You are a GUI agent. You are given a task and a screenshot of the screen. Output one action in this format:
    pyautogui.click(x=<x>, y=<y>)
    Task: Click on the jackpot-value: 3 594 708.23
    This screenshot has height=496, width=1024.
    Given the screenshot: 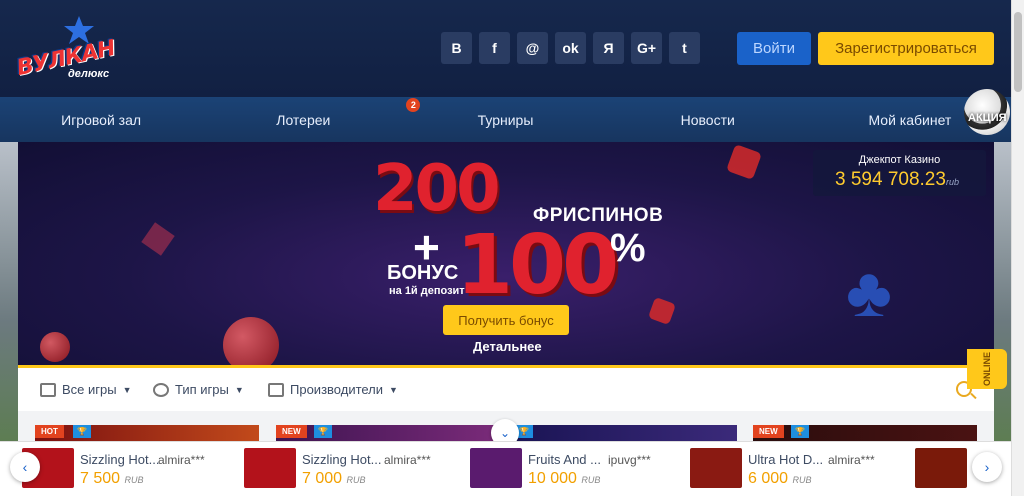 What is the action you would take?
    pyautogui.click(x=890, y=179)
    